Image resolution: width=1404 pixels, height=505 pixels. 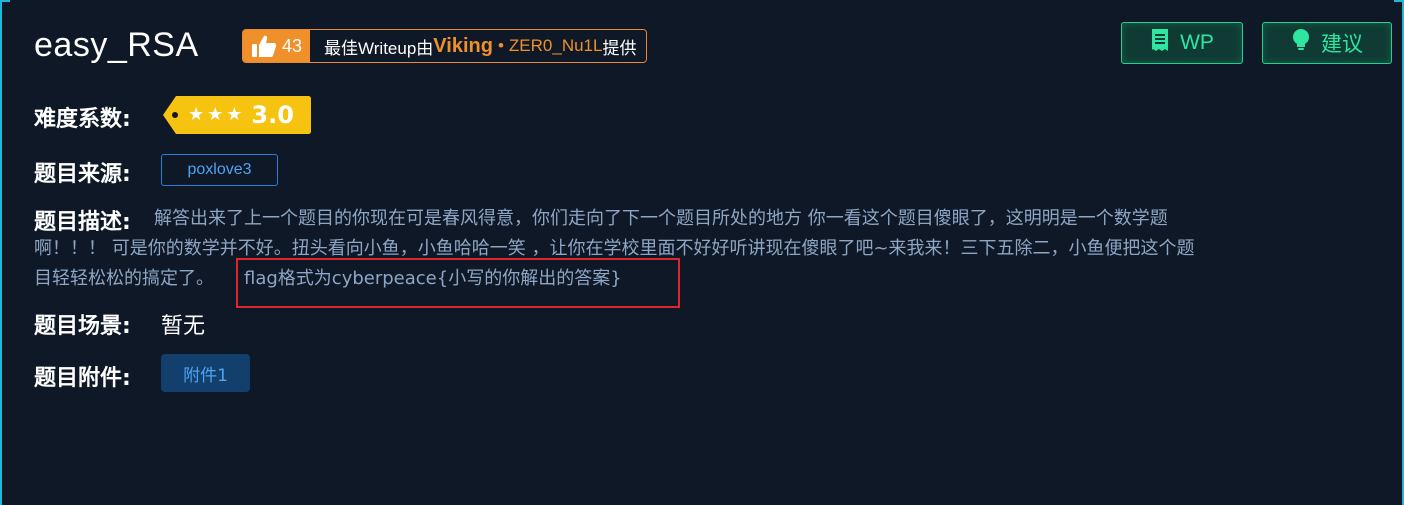 What do you see at coordinates (1342, 44) in the screenshot?
I see `suggest-button-label: 建议` at bounding box center [1342, 44].